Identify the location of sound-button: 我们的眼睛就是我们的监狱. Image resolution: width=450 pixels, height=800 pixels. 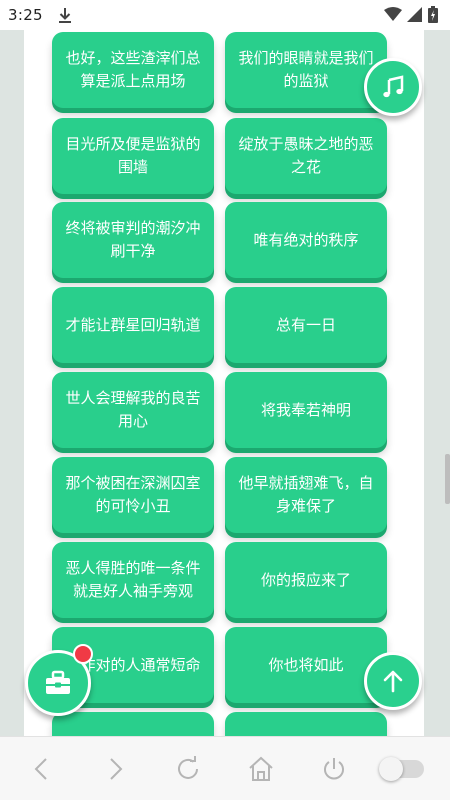
(306, 70).